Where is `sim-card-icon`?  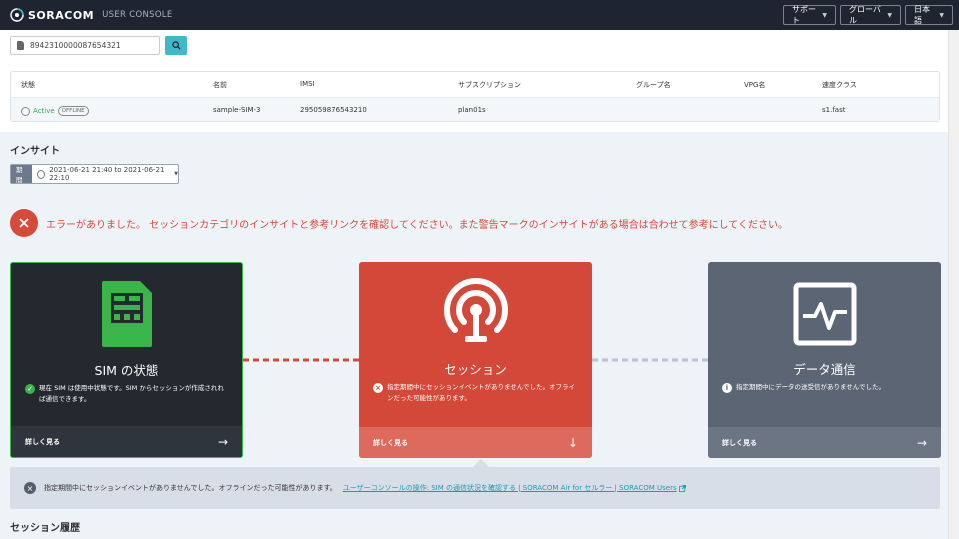 sim-card-icon is located at coordinates (126, 314).